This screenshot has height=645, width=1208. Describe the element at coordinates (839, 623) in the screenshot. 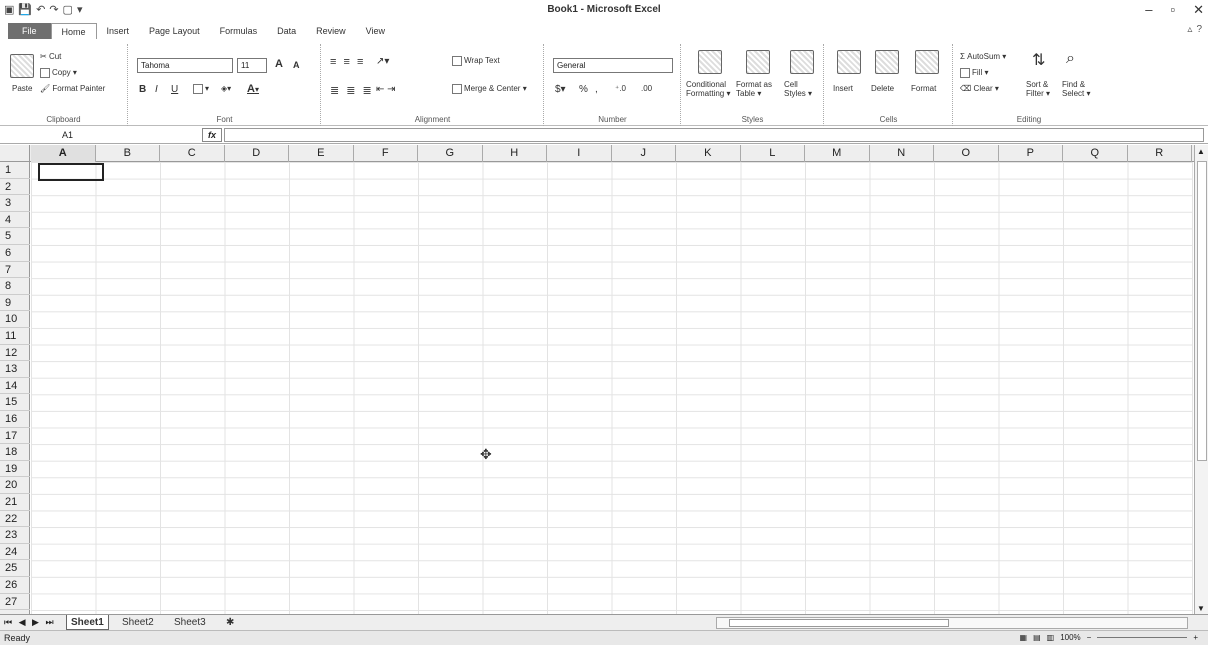

I see `horizontal-scroll-thumb` at that location.